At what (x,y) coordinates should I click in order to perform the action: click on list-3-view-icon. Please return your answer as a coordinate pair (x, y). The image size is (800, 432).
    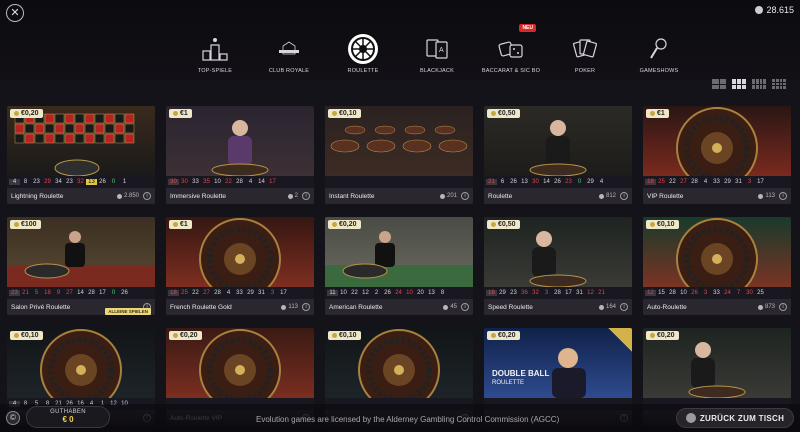
    Looking at the image, I should click on (739, 84).